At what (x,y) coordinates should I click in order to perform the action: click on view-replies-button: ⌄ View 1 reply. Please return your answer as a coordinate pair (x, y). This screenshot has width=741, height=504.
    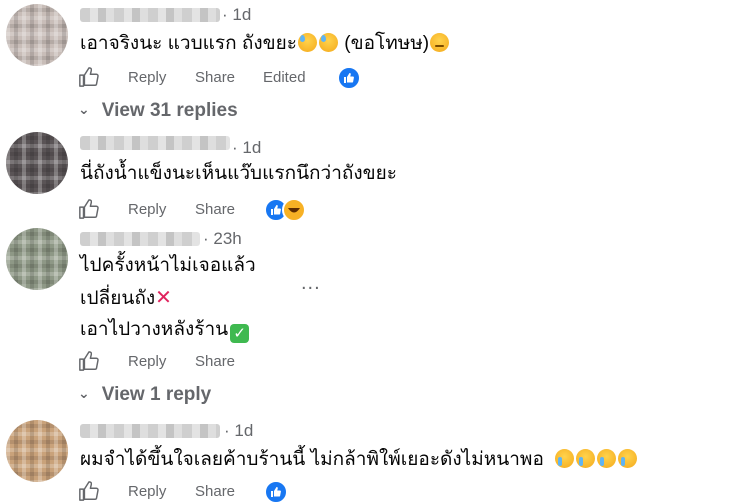
    Looking at the image, I should click on (144, 395).